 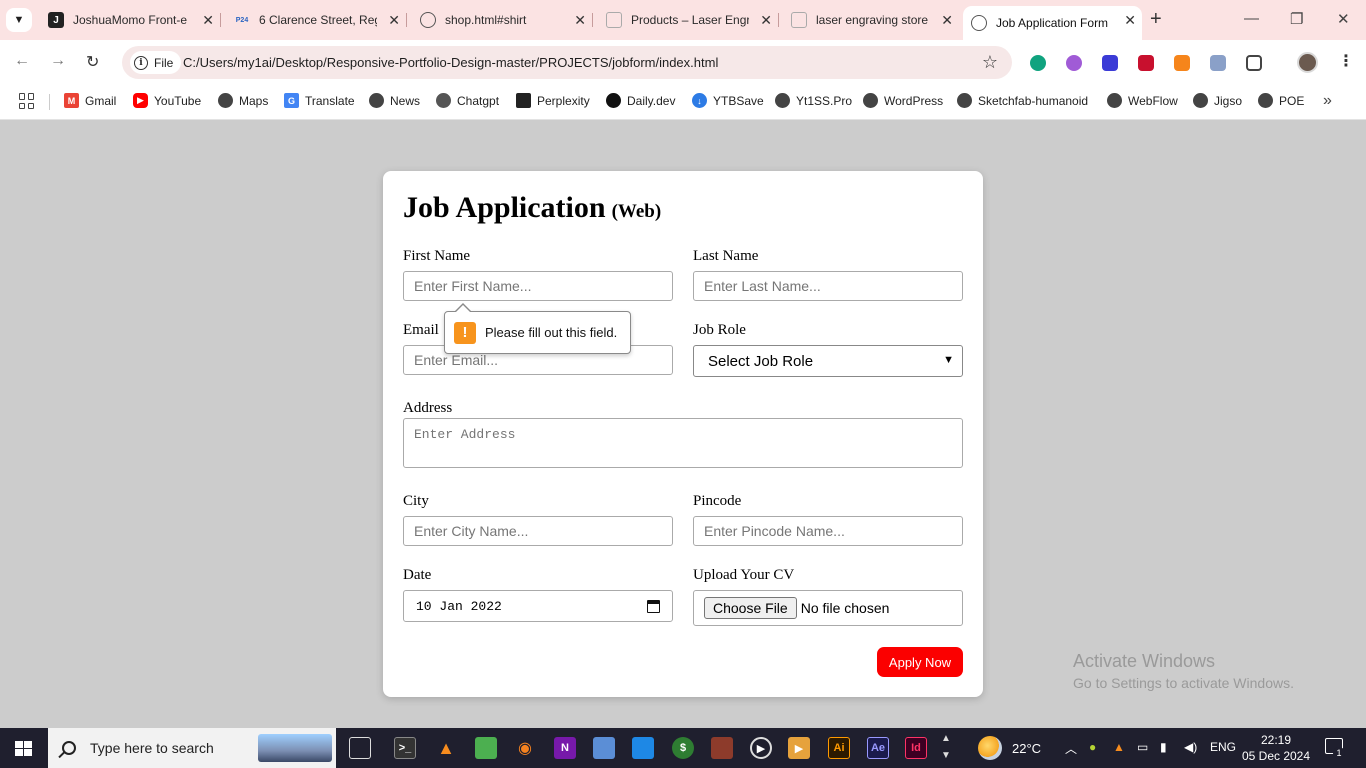 What do you see at coordinates (614, 20) in the screenshot?
I see `laser-site-icon` at bounding box center [614, 20].